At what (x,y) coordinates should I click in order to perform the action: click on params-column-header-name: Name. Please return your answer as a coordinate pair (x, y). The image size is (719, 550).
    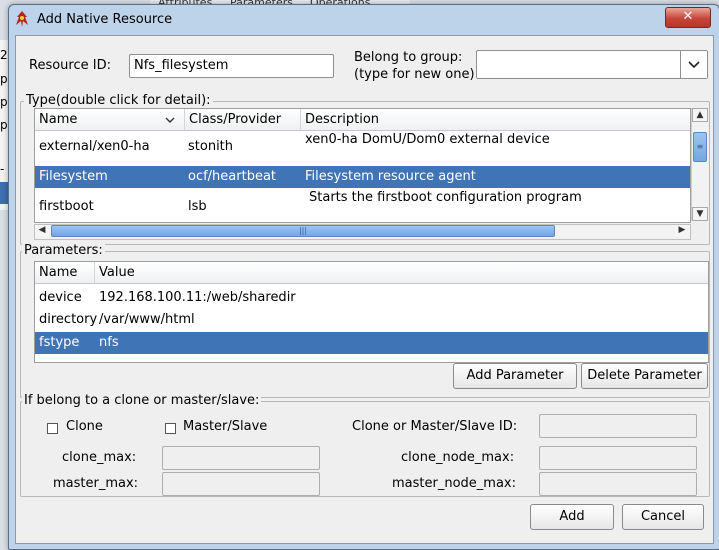
    Looking at the image, I should click on (65, 273).